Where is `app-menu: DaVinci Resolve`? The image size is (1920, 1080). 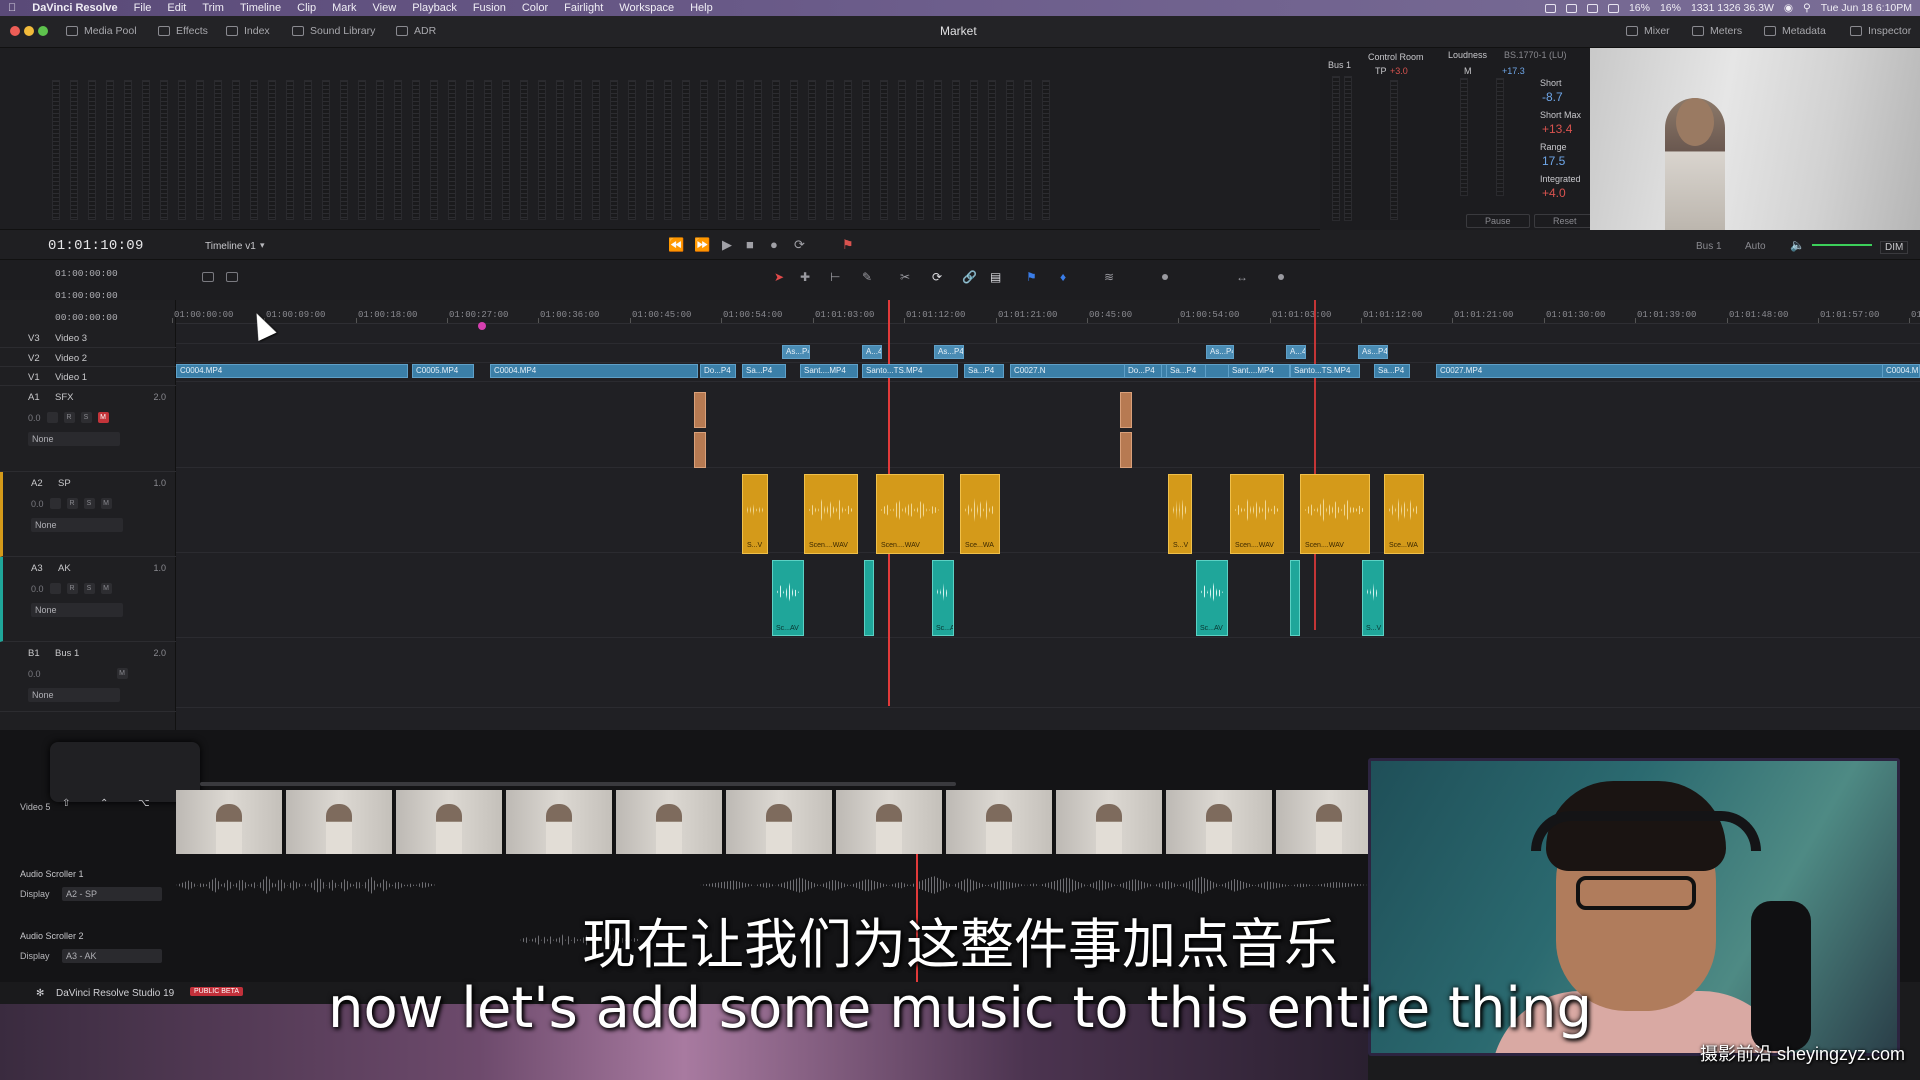 app-menu: DaVinci Resolve is located at coordinates (74, 8).